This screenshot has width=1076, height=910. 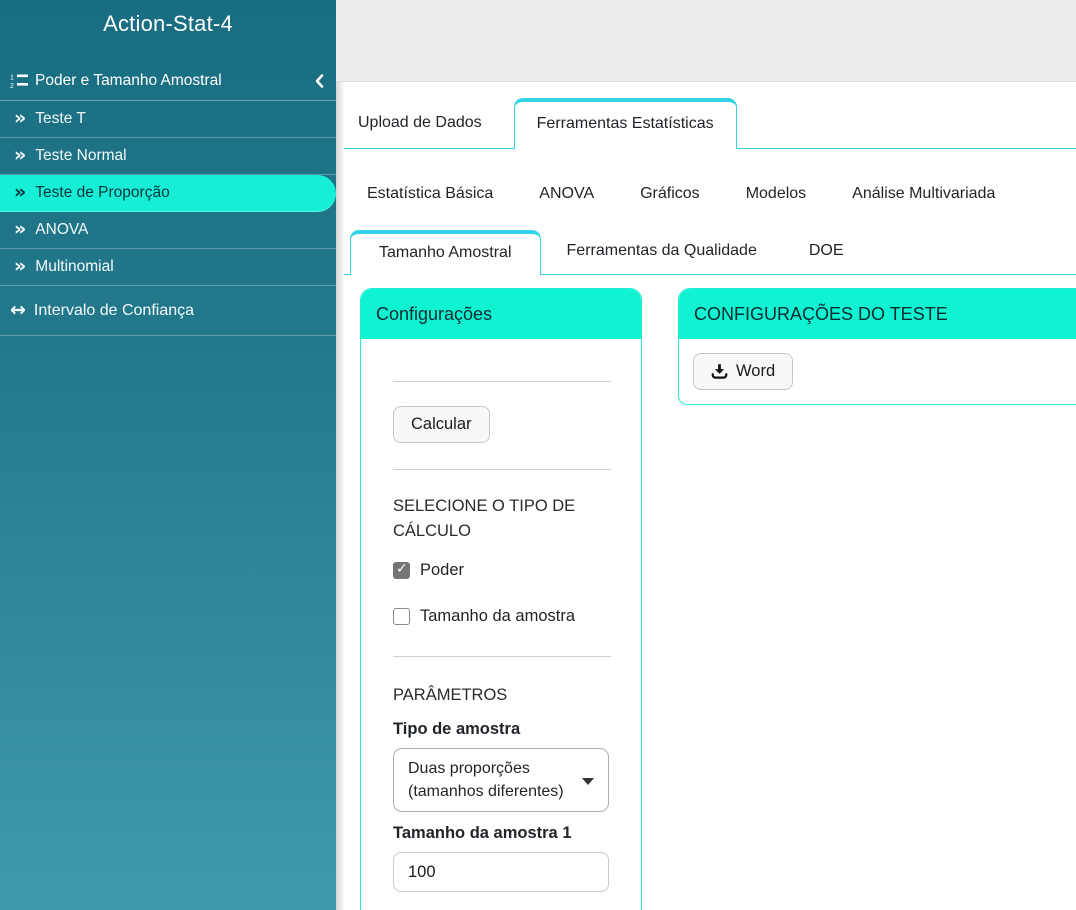 What do you see at coordinates (923, 194) in the screenshot?
I see `tab-analise-multivariada: Análise Multivariada` at bounding box center [923, 194].